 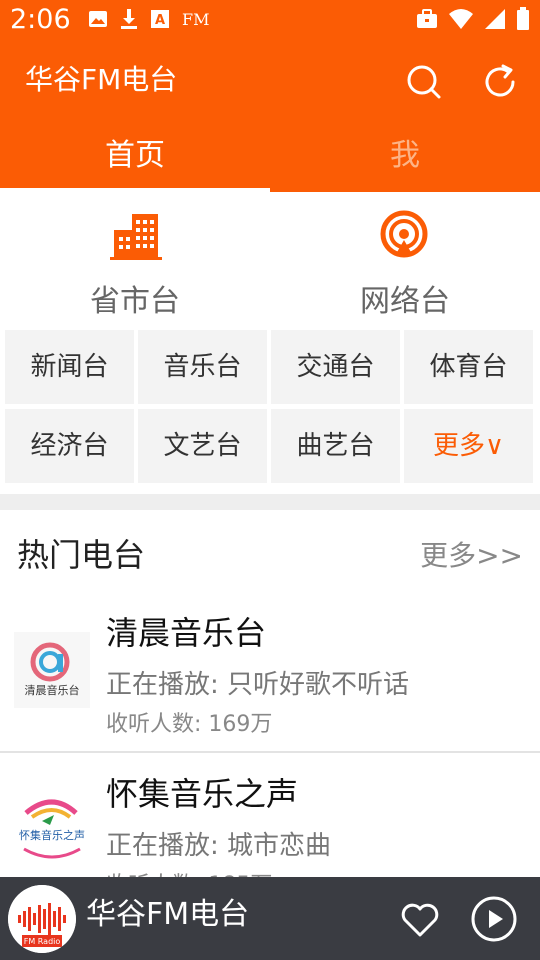 I want to click on building-icon, so click(x=136, y=237).